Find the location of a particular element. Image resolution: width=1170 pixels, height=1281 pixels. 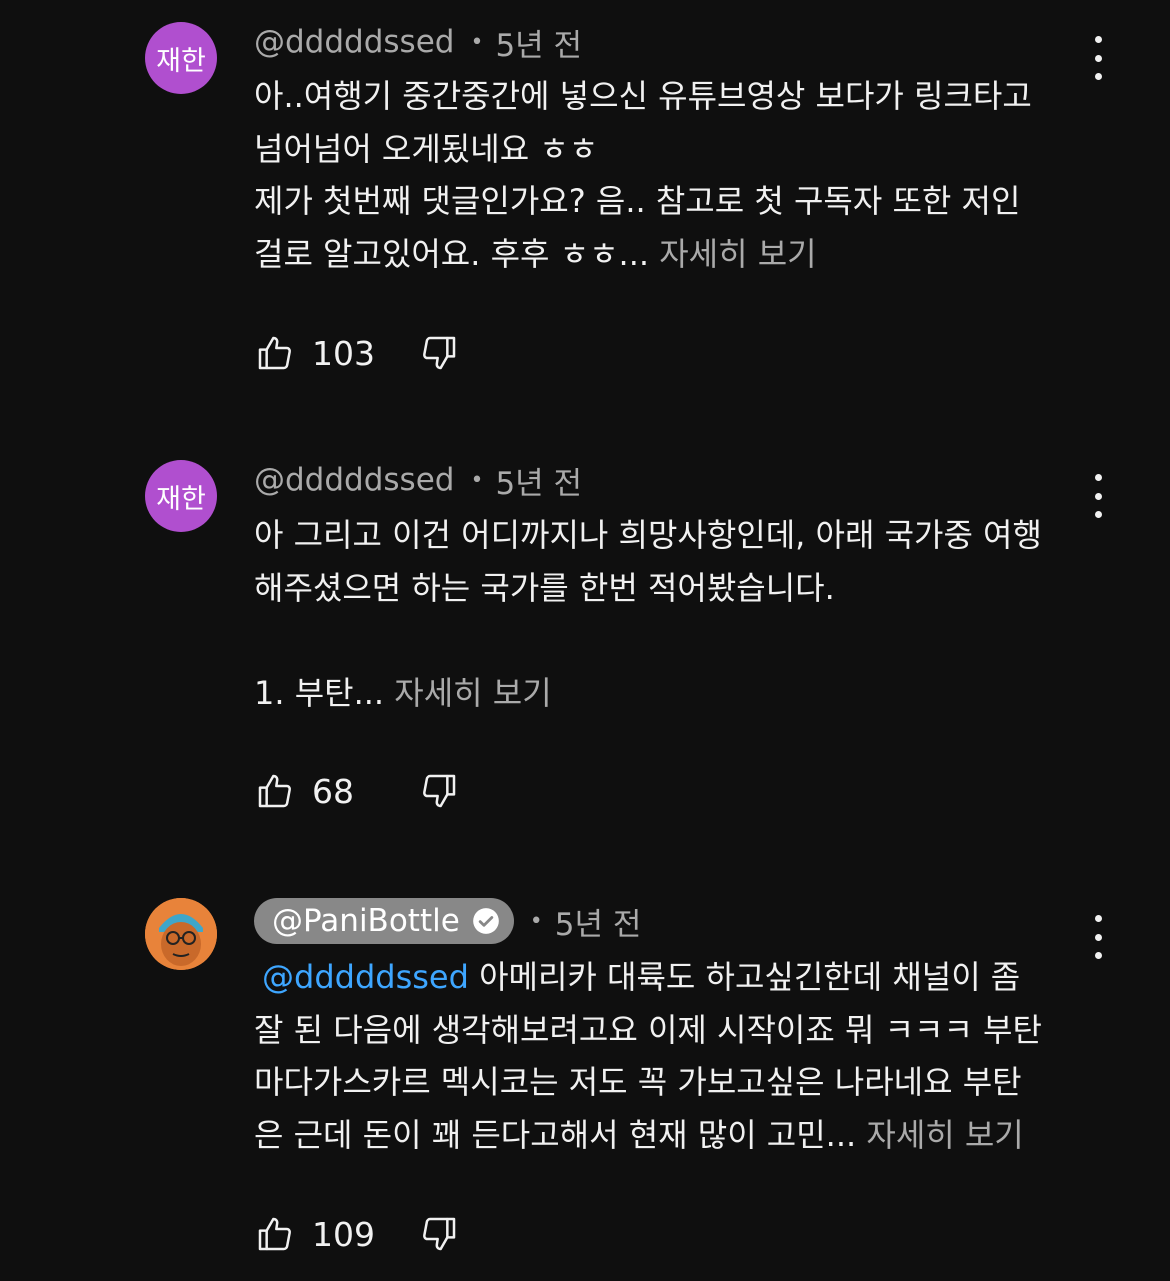

comment-line: 아 그리고 이건 어디까지나 희망사항인데, 아래 국가중 여행 is located at coordinates (648, 535).